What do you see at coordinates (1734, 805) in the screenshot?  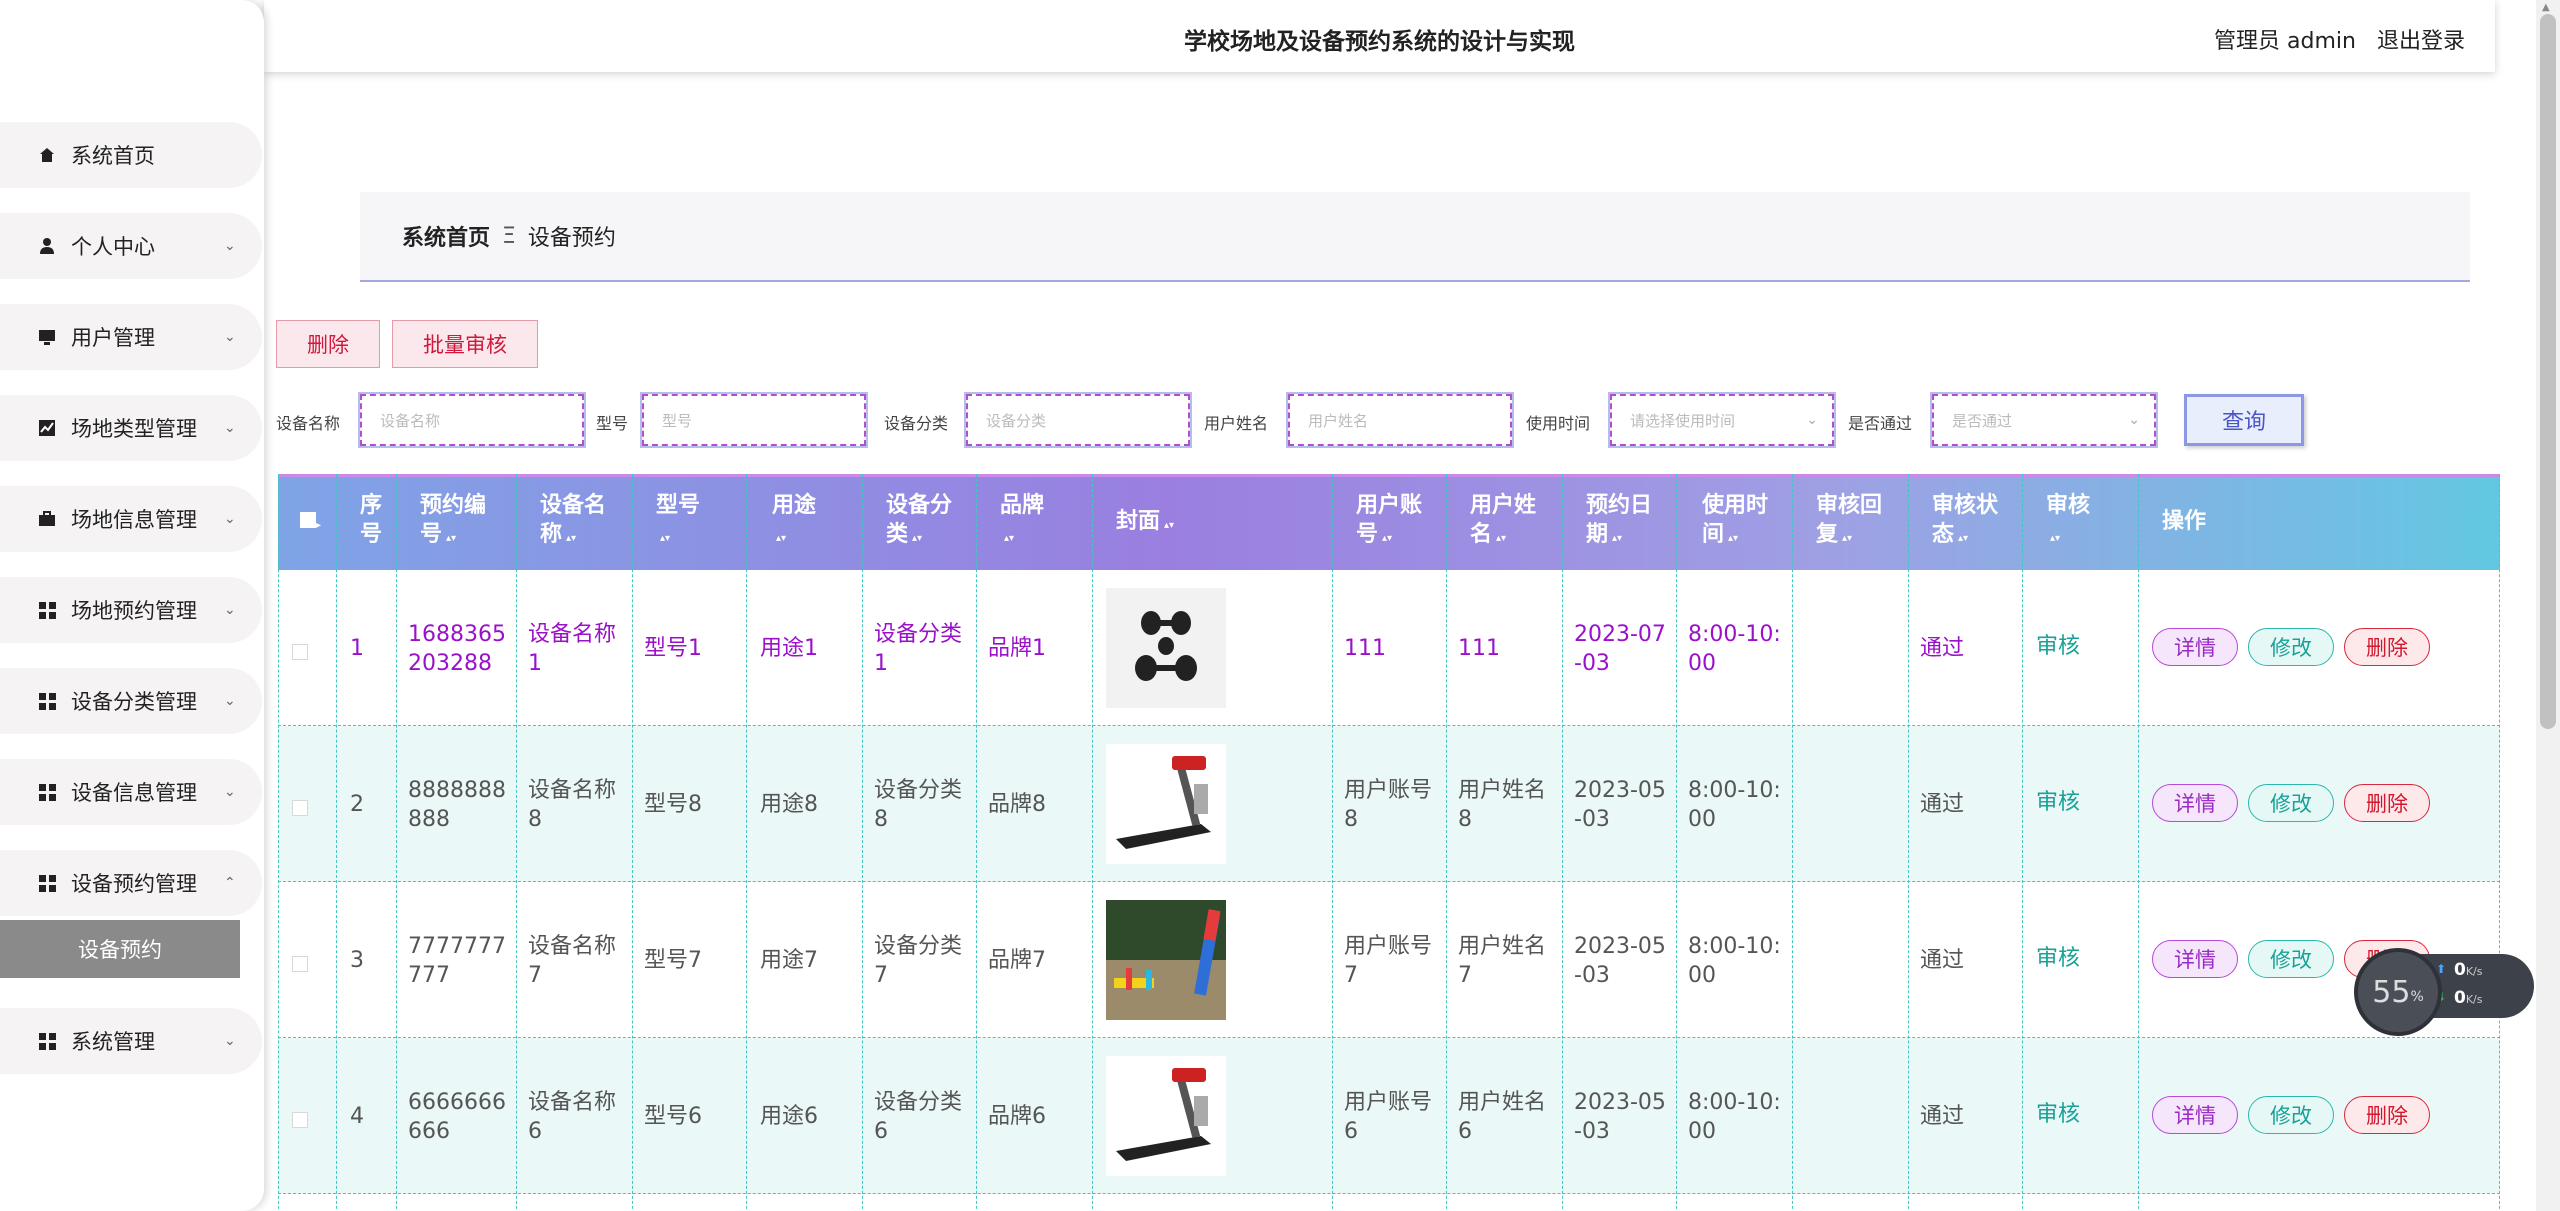 I see `cell-use-time: 8:00-10: 00` at bounding box center [1734, 805].